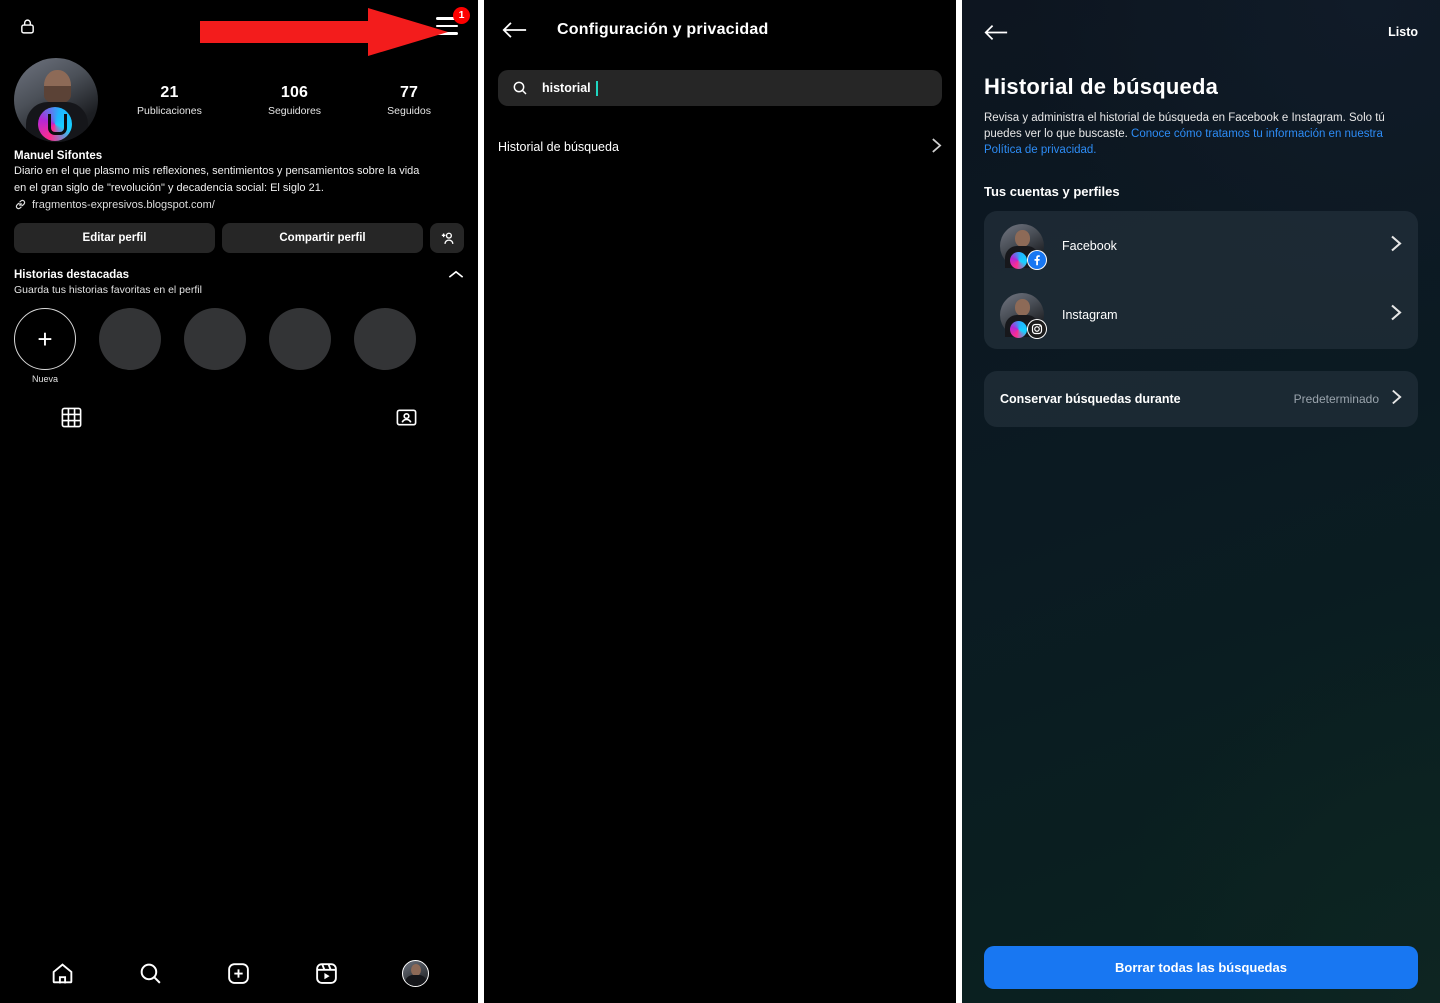  I want to click on stat-label: Seguidores, so click(294, 110).